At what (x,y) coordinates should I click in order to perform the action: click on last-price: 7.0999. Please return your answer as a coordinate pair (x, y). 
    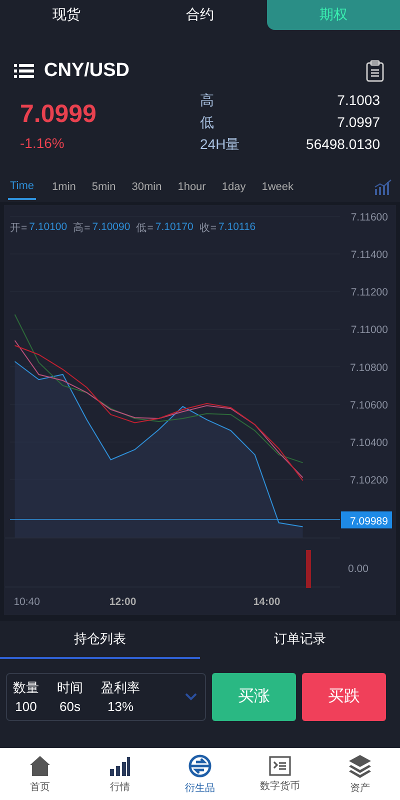
    Looking at the image, I should click on (59, 114).